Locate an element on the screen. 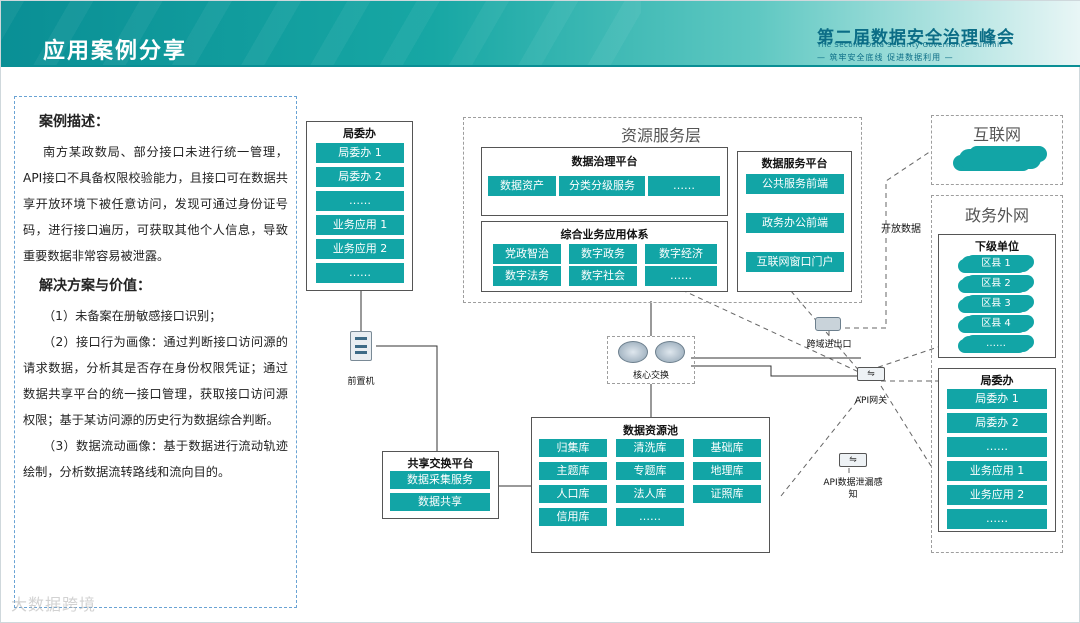  county-cloud: 区县 1 is located at coordinates (996, 264).